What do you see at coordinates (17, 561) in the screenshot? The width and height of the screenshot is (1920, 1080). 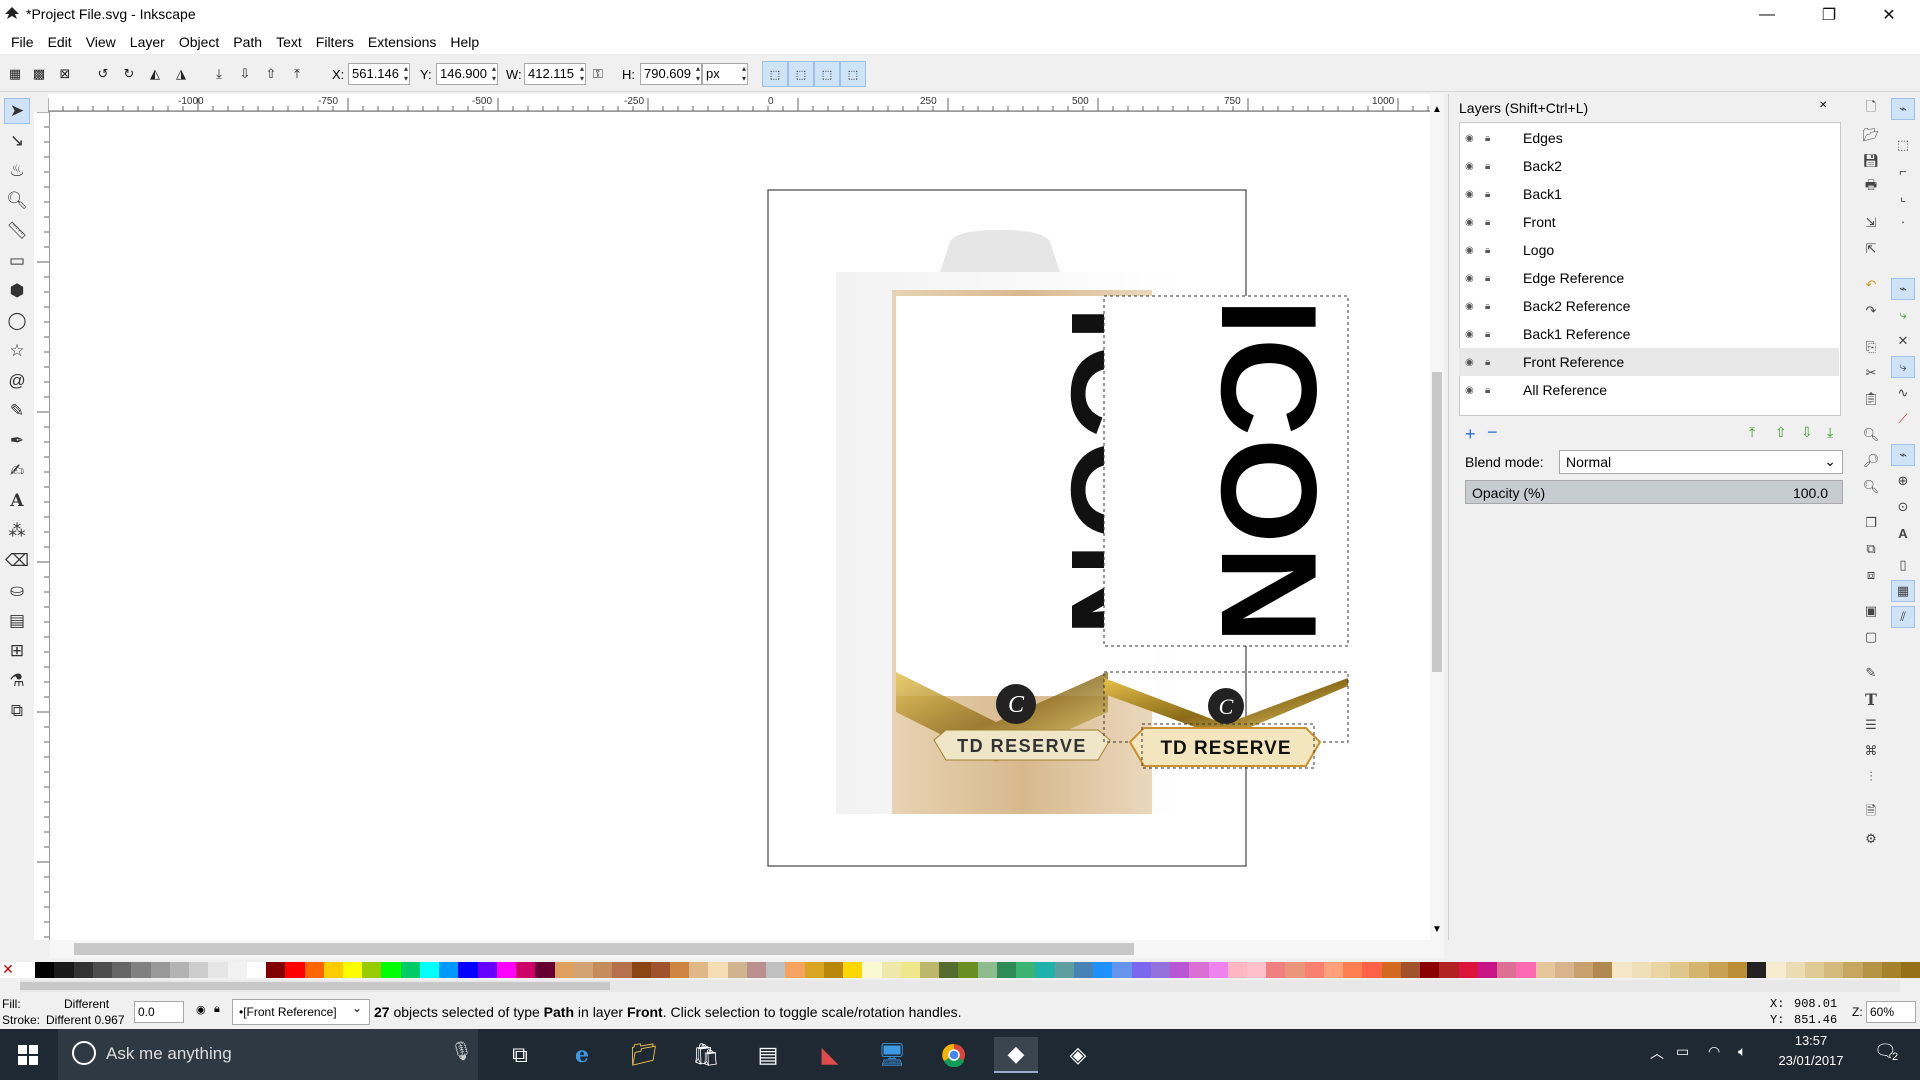 I see `eraser-tool-icon: ⌫` at bounding box center [17, 561].